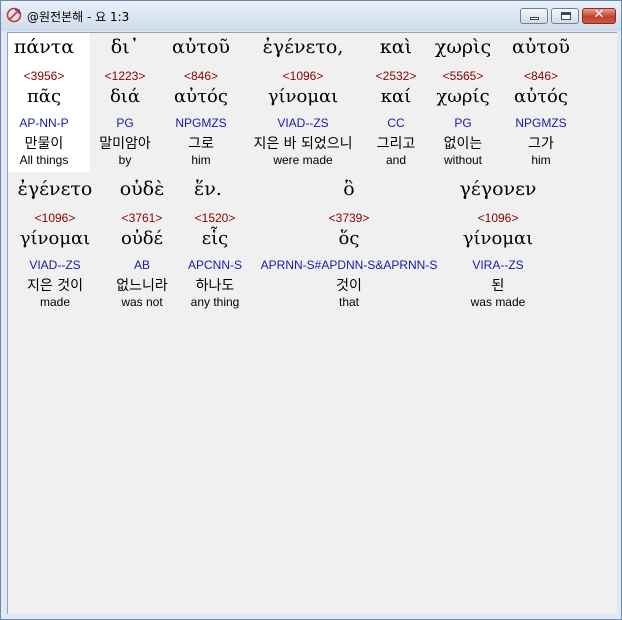 This screenshot has width=622, height=620. I want to click on strong-number: <2532>, so click(396, 76).